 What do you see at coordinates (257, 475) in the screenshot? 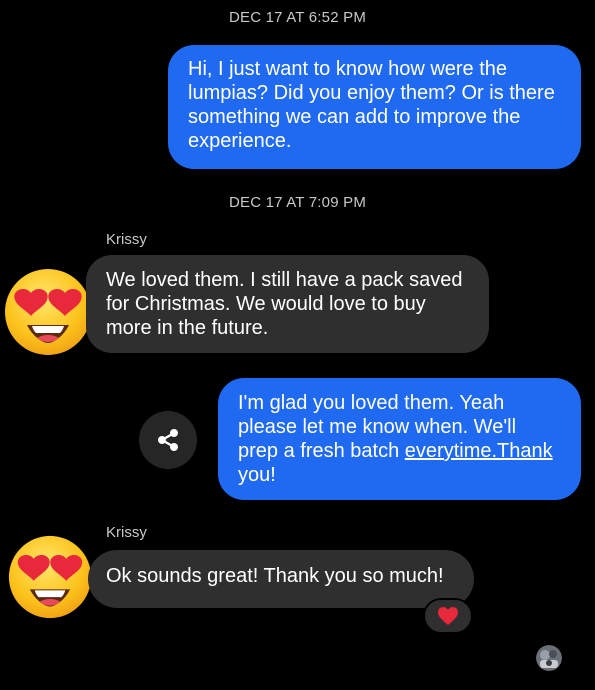
I see `message-text-segment: you!` at bounding box center [257, 475].